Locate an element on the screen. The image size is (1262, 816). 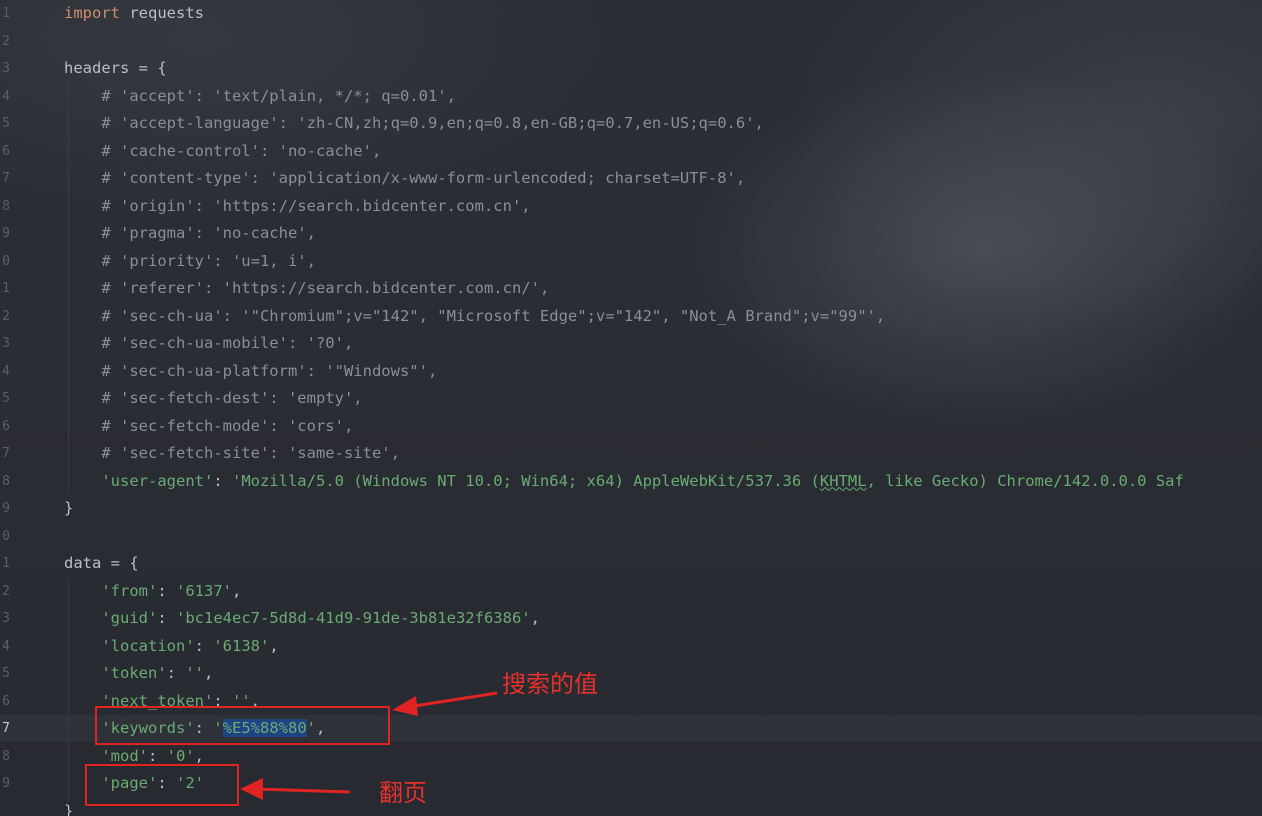
search-value-annotation: 搜索的值 is located at coordinates (550, 684).